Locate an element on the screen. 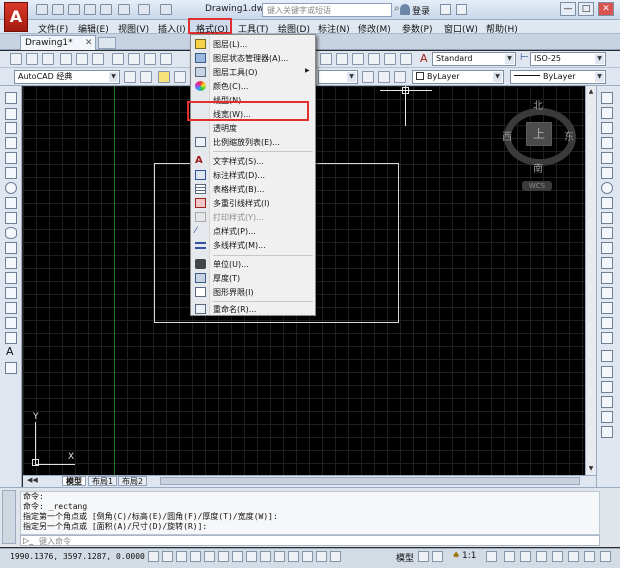  3d-object-snap-icon is located at coordinates (237, 556).